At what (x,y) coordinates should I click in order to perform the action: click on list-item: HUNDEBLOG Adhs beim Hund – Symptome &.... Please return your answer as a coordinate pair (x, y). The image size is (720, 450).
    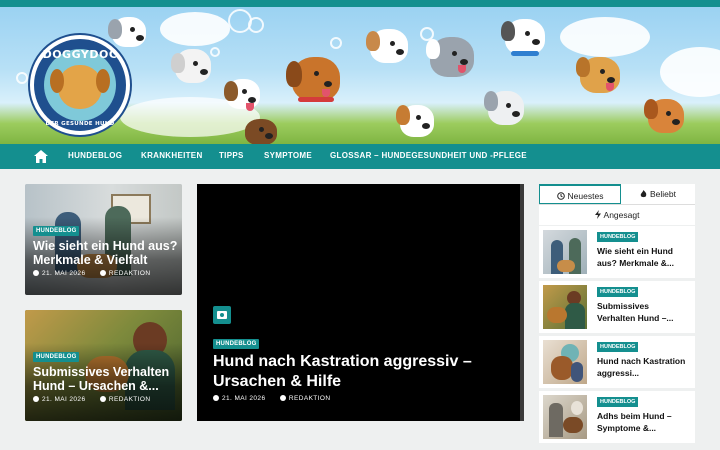
    Looking at the image, I should click on (617, 417).